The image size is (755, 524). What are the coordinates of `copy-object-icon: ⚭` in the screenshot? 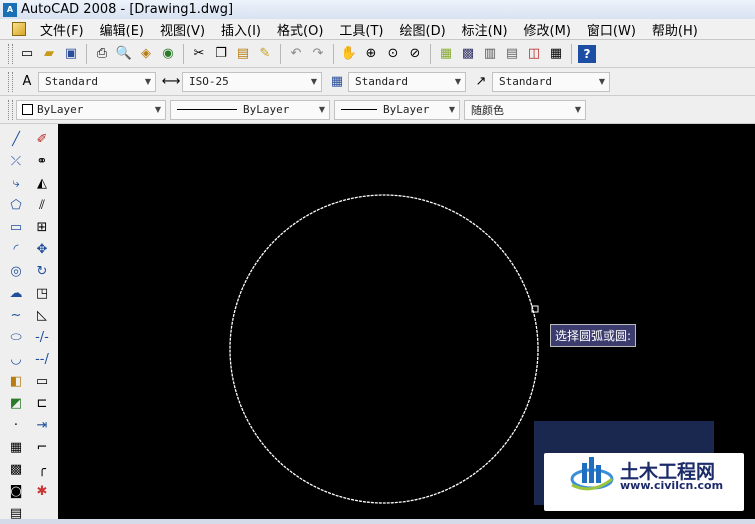 It's located at (42, 161).